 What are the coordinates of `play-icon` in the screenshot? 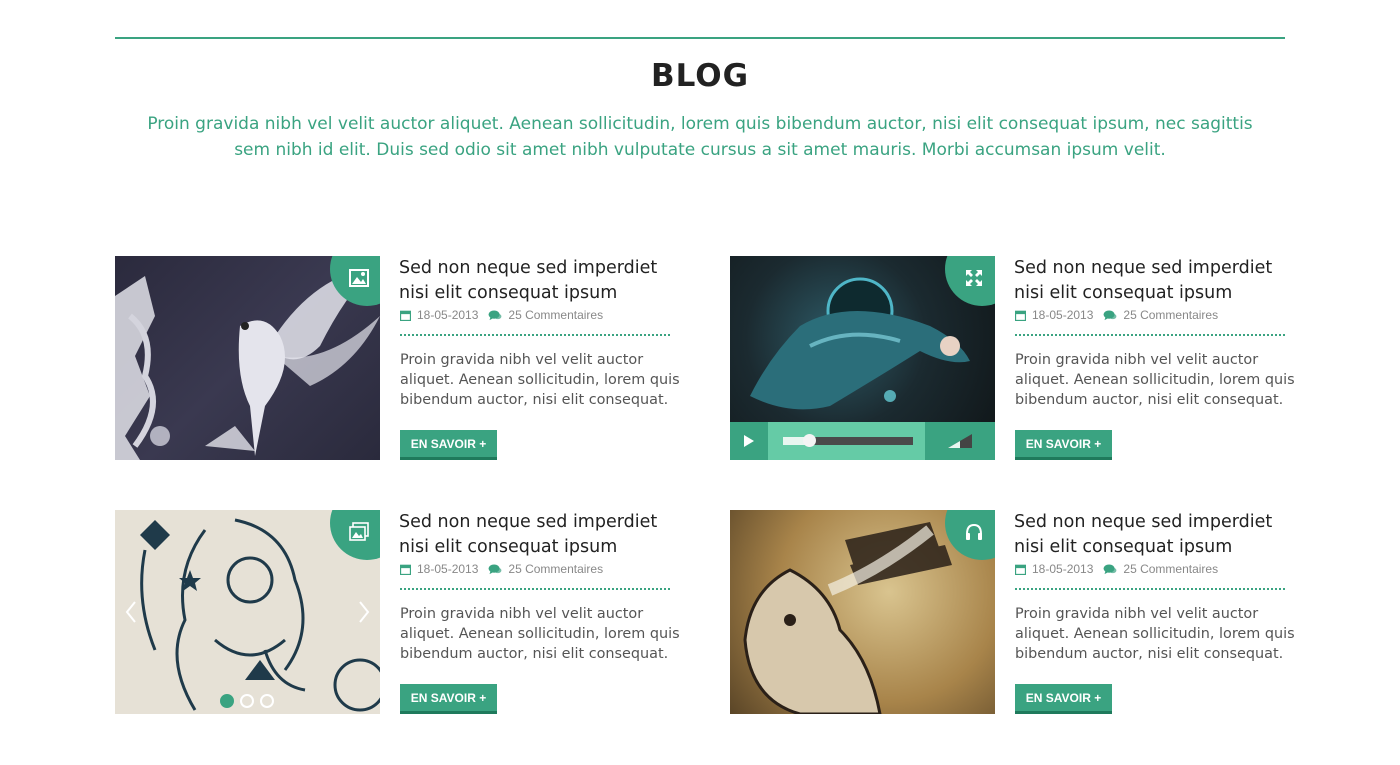 It's located at (749, 441).